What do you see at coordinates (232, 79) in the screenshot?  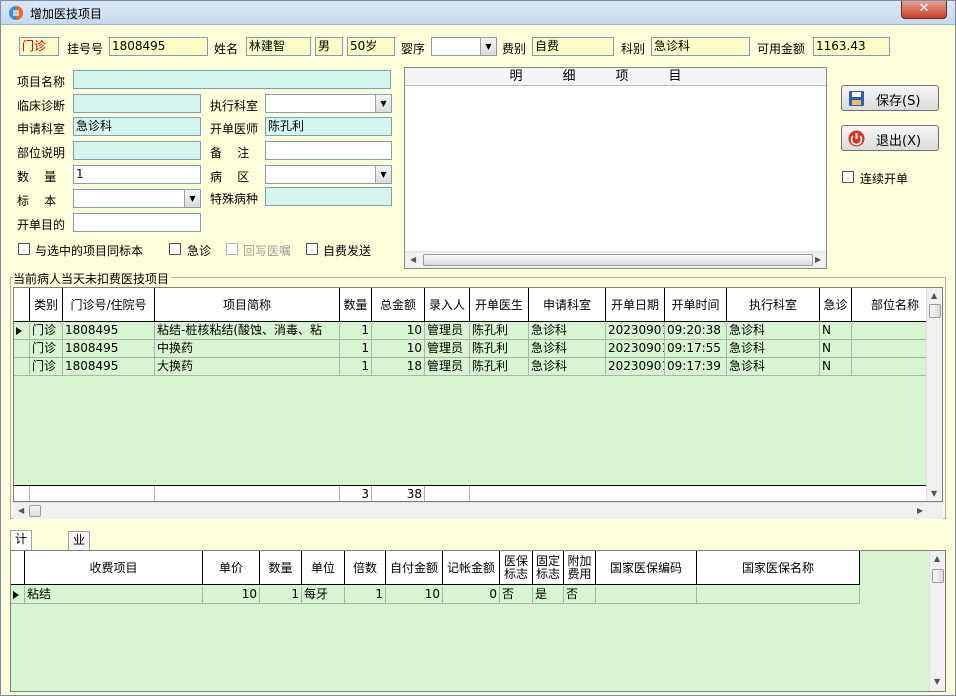 I see `item-name-input` at bounding box center [232, 79].